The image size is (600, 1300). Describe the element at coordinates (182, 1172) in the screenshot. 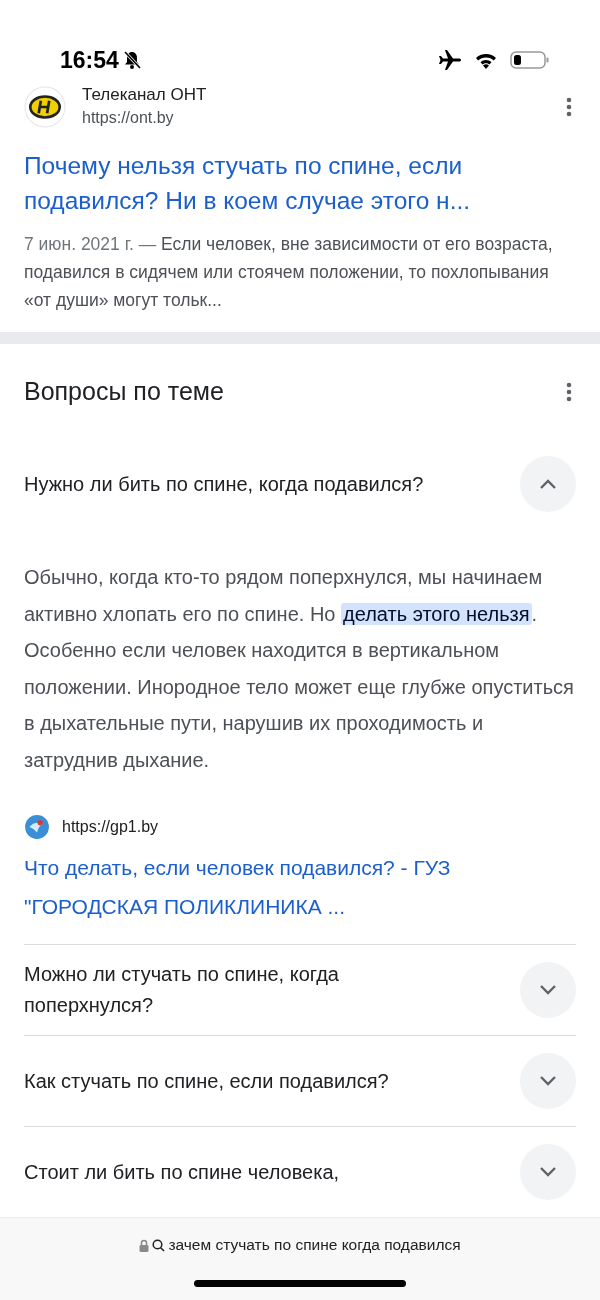

I see `question-text: Стоит ли бить по спине человека,` at that location.